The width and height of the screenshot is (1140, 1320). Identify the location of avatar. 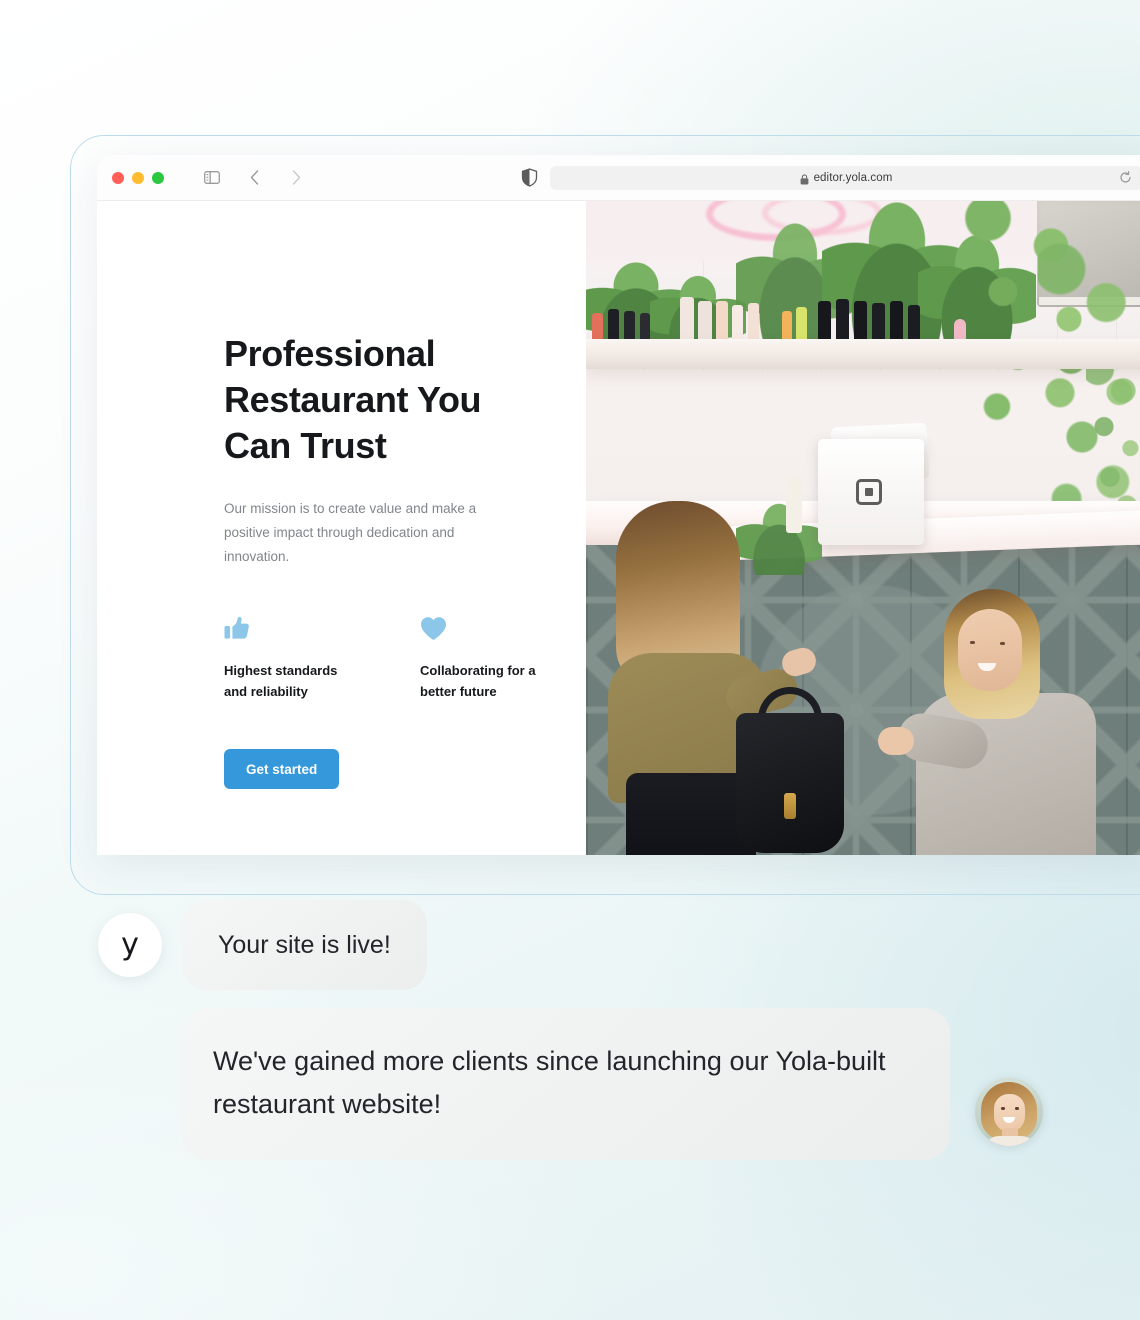
(1009, 1112).